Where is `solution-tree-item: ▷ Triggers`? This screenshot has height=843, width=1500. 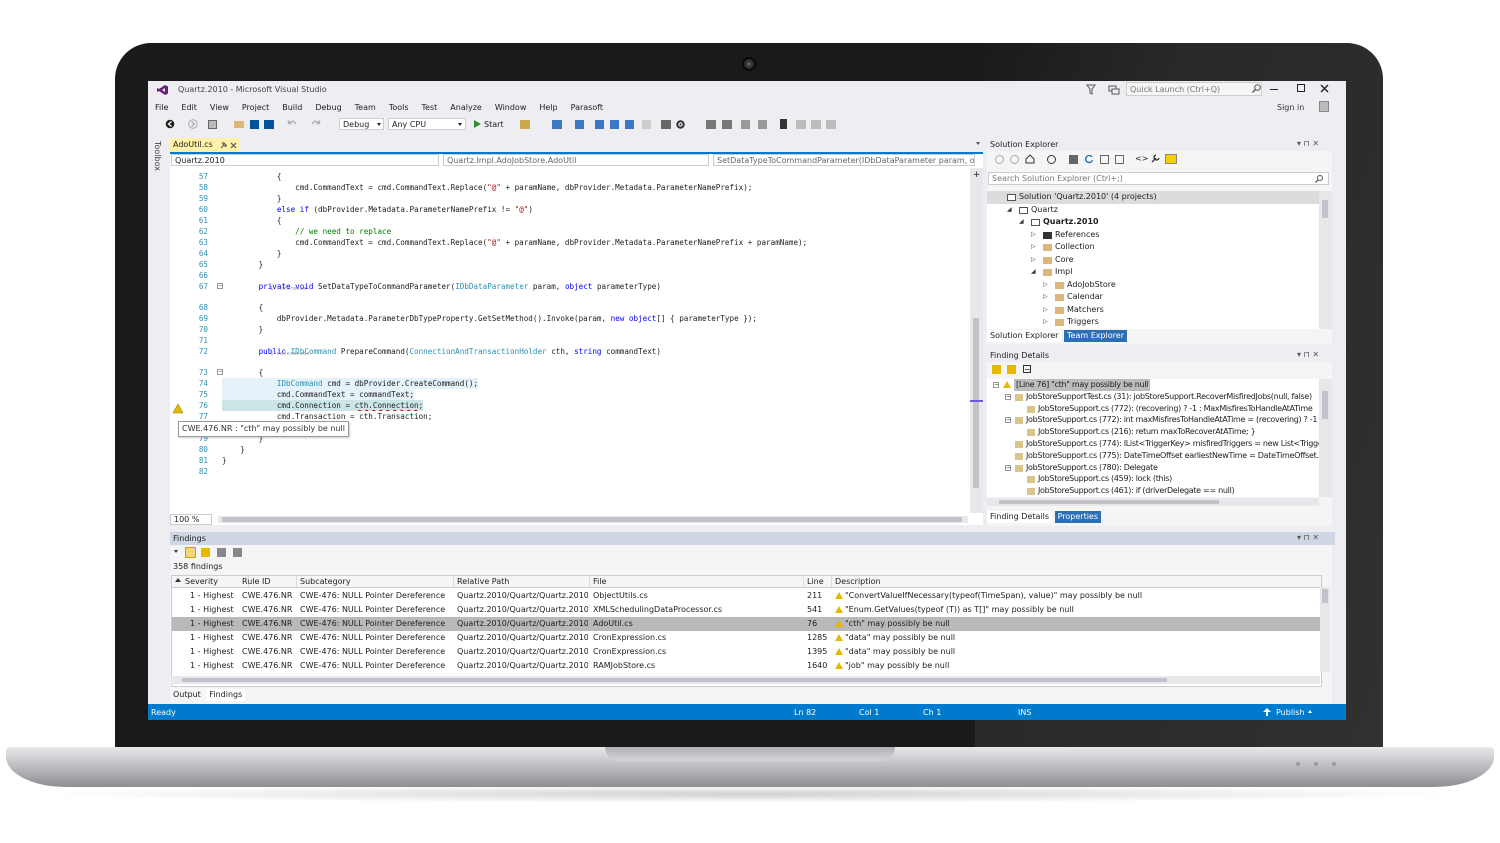 solution-tree-item: ▷ Triggers is located at coordinates (1153, 322).